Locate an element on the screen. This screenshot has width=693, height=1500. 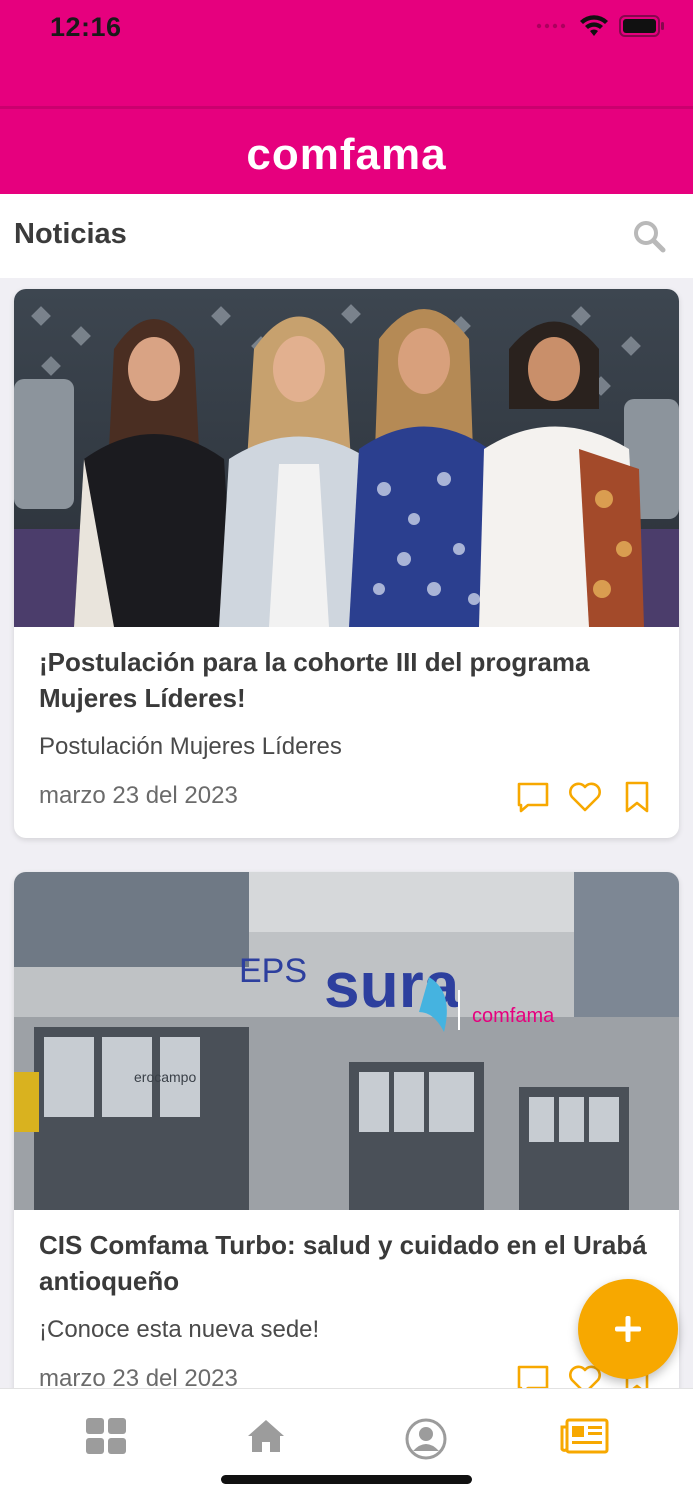
search-icon is located at coordinates (650, 237).